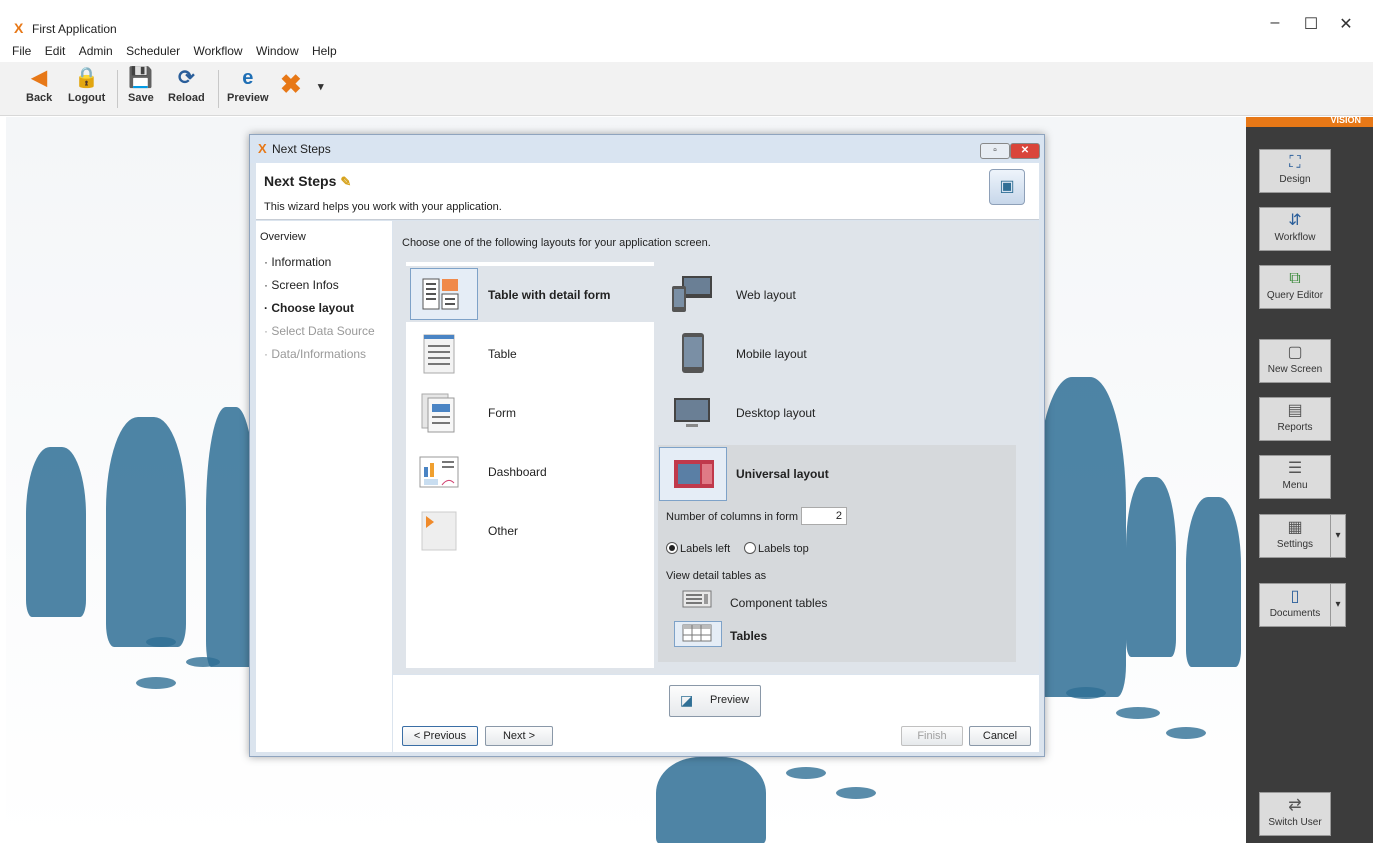 This screenshot has width=1373, height=843. What do you see at coordinates (19, 28) in the screenshot?
I see `app-logo-icon: X` at bounding box center [19, 28].